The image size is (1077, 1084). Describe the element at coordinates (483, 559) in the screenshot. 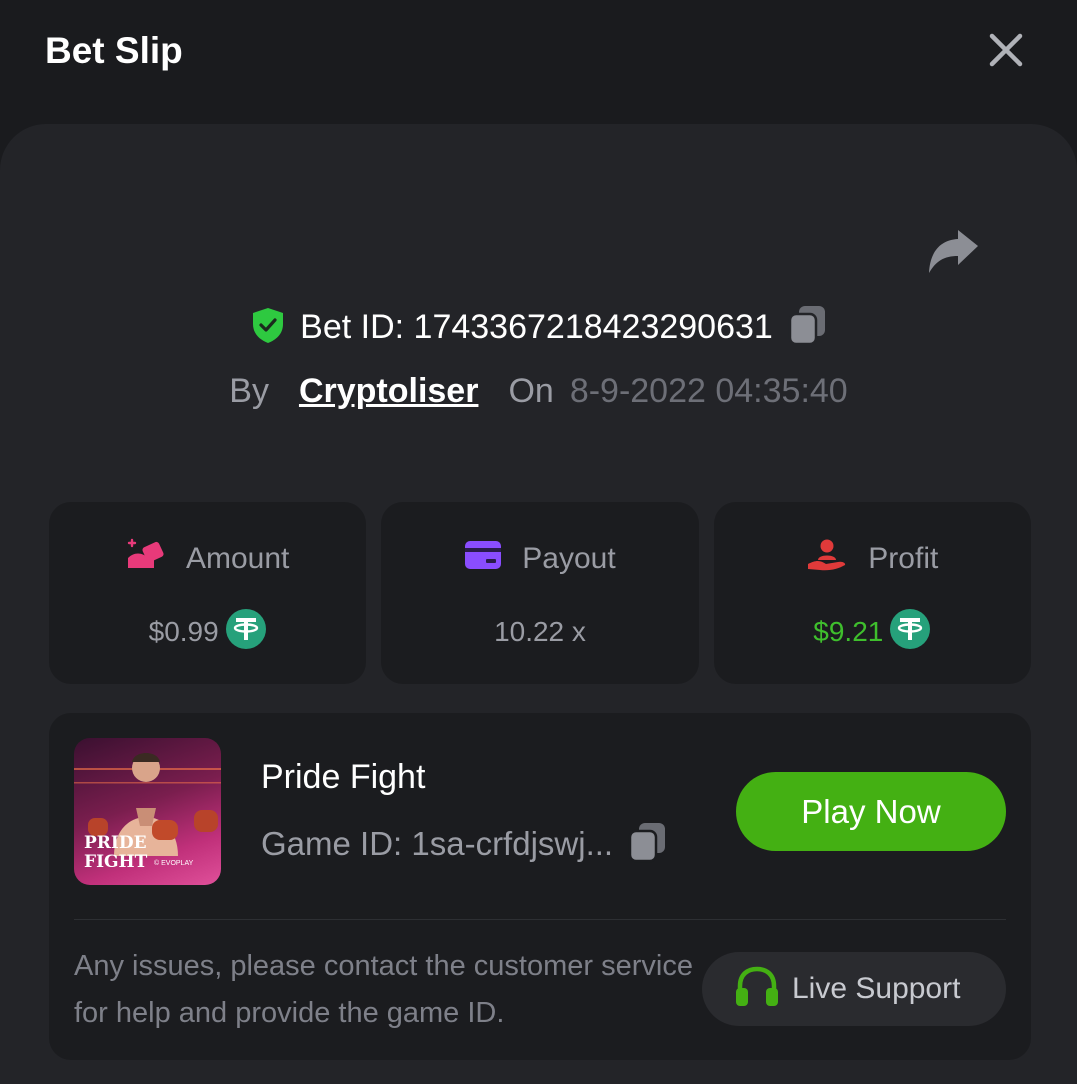

I see `card-icon` at that location.